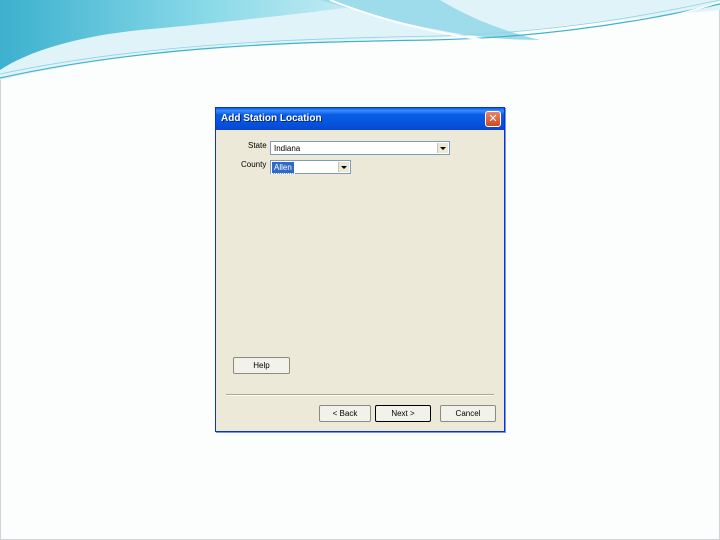 This screenshot has height=540, width=720. What do you see at coordinates (360, 148) in the screenshot?
I see `state-select: Indiana` at bounding box center [360, 148].